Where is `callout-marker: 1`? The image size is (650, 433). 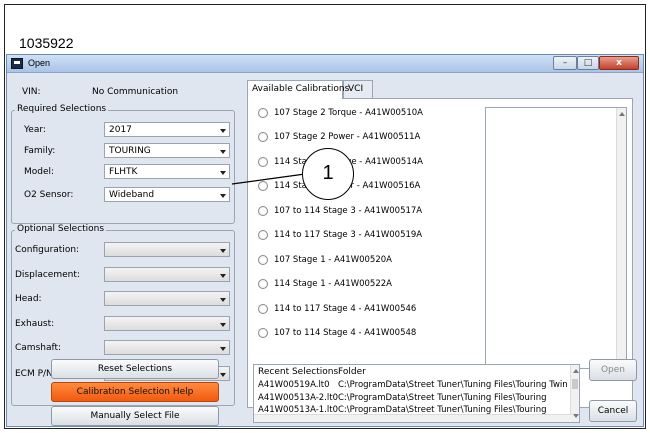 callout-marker: 1 is located at coordinates (328, 174).